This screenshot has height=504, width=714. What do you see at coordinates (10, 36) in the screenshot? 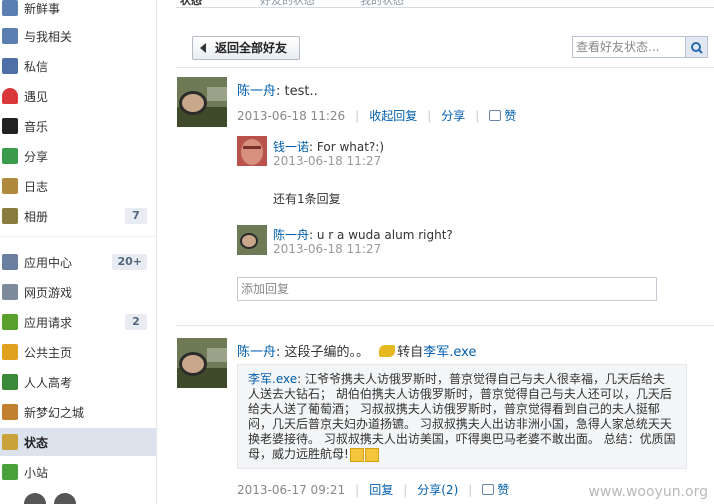
I see `related-icon` at bounding box center [10, 36].